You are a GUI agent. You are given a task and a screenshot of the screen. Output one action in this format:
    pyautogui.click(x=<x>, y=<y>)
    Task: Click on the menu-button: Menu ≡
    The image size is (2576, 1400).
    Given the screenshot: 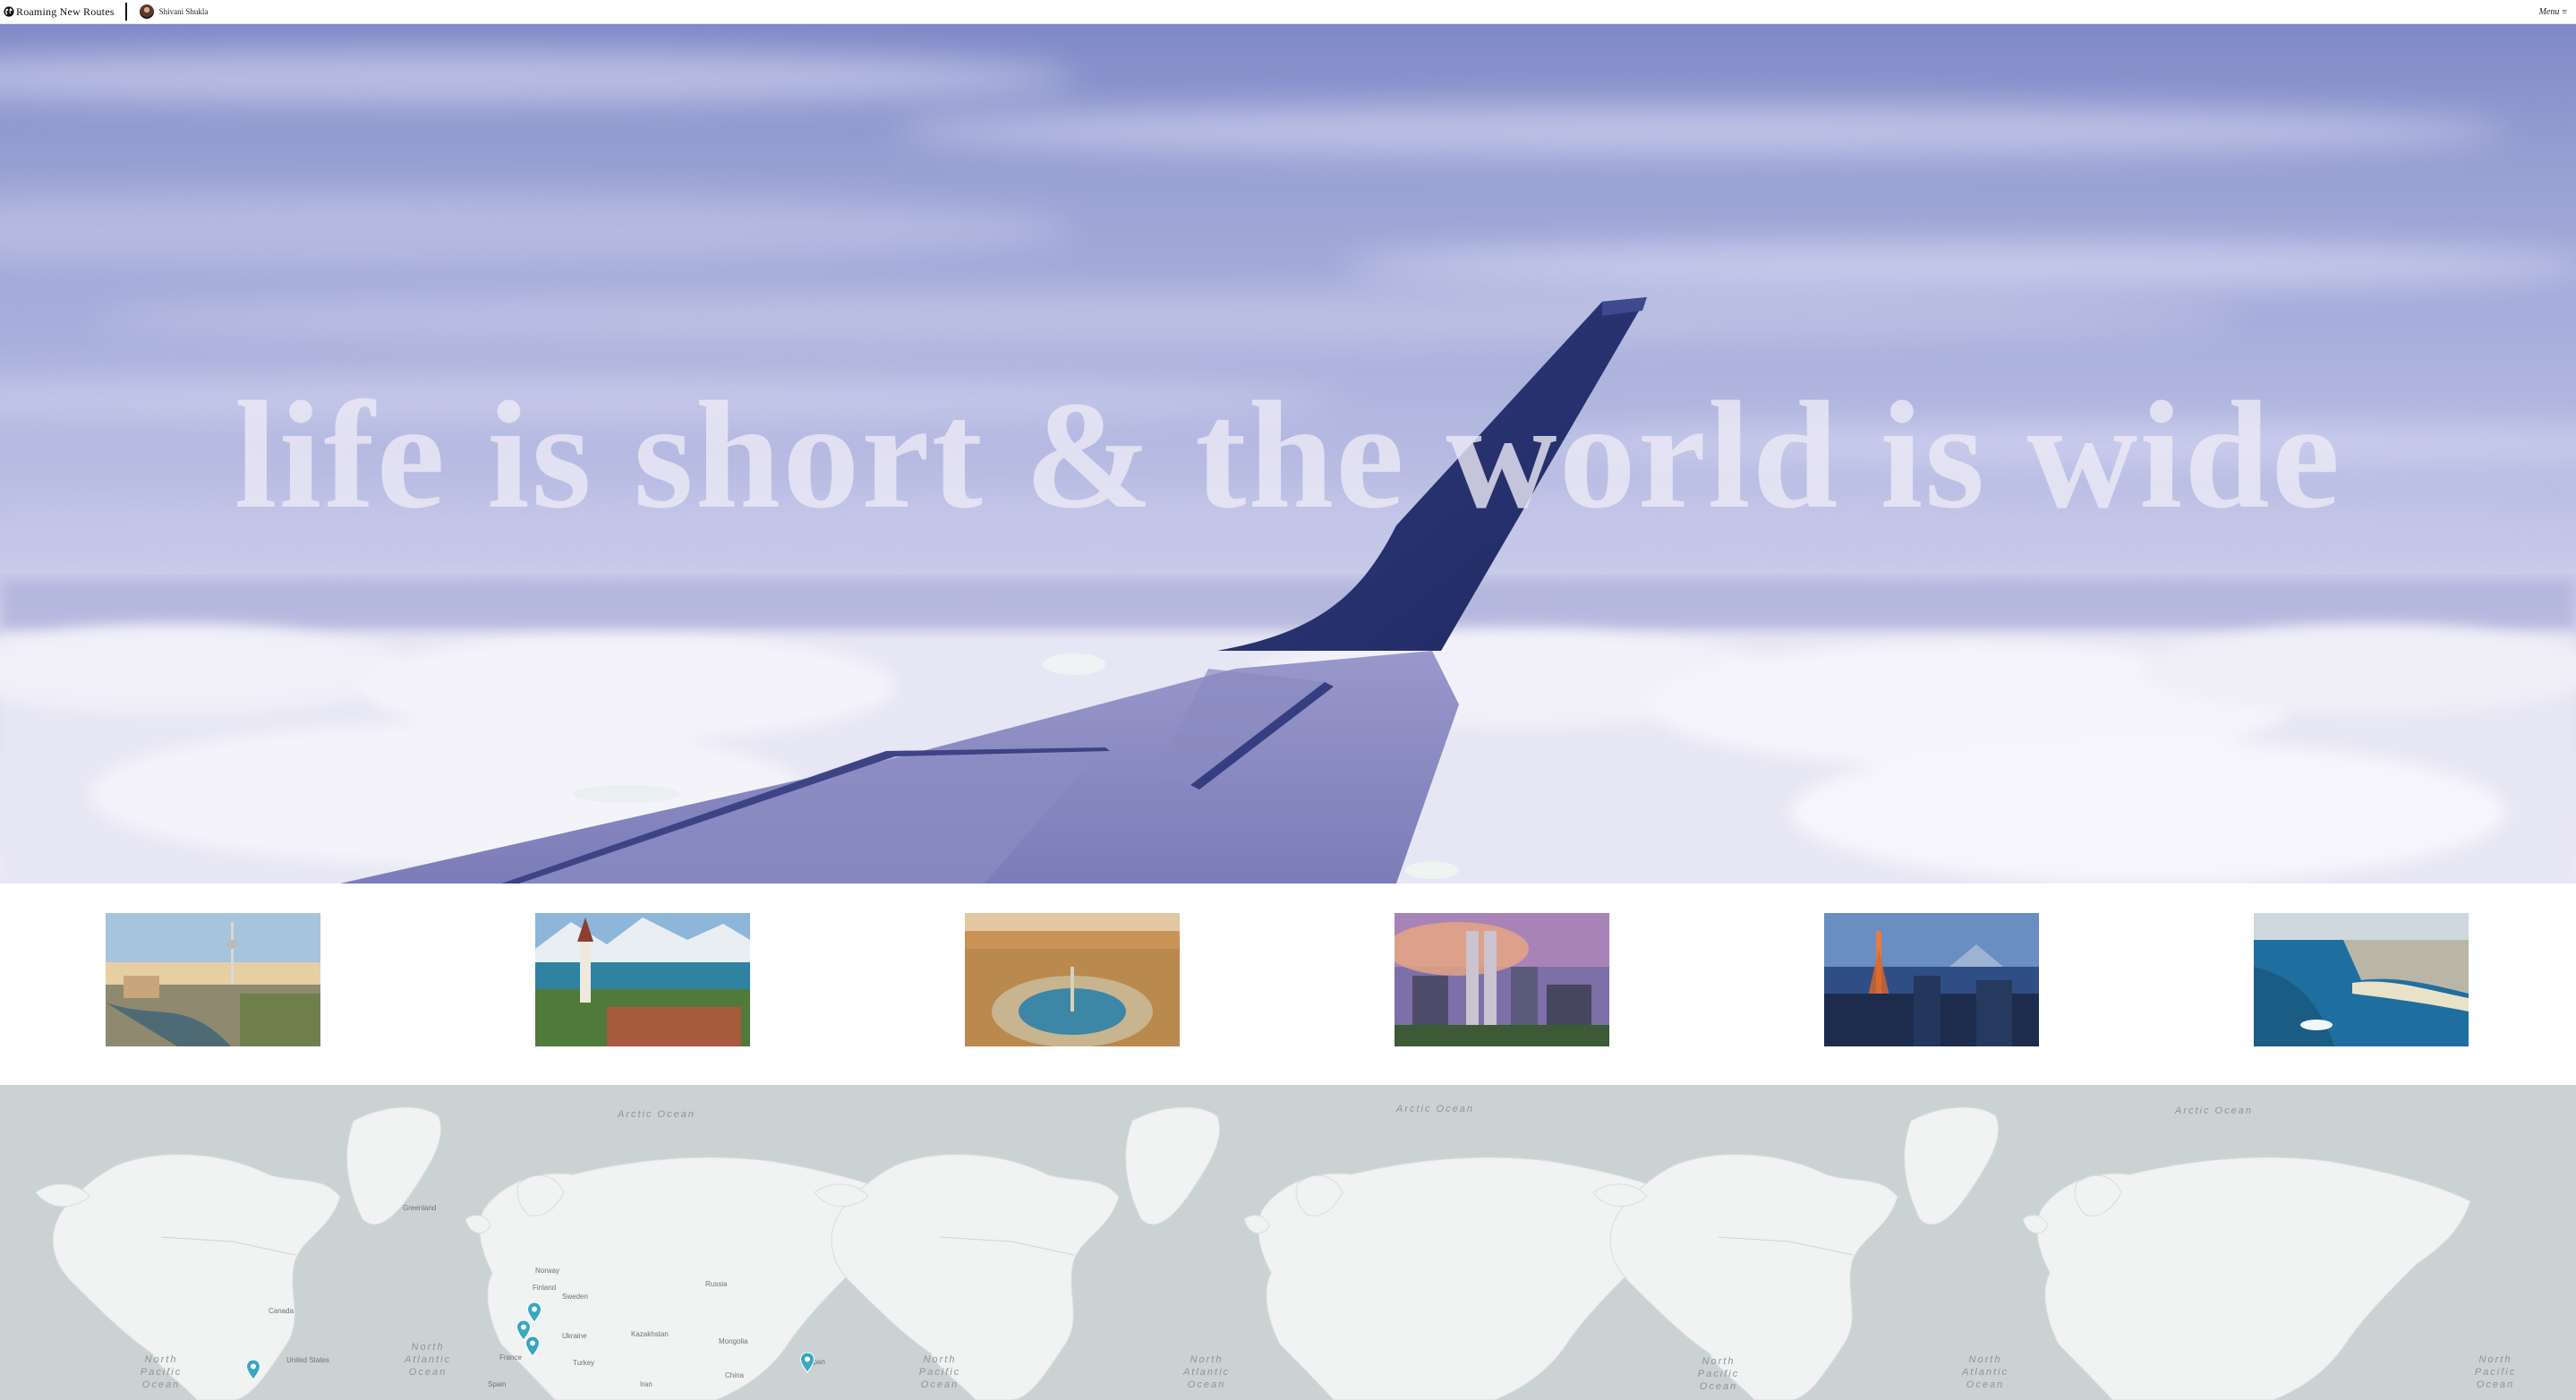 What is the action you would take?
    pyautogui.click(x=2553, y=12)
    